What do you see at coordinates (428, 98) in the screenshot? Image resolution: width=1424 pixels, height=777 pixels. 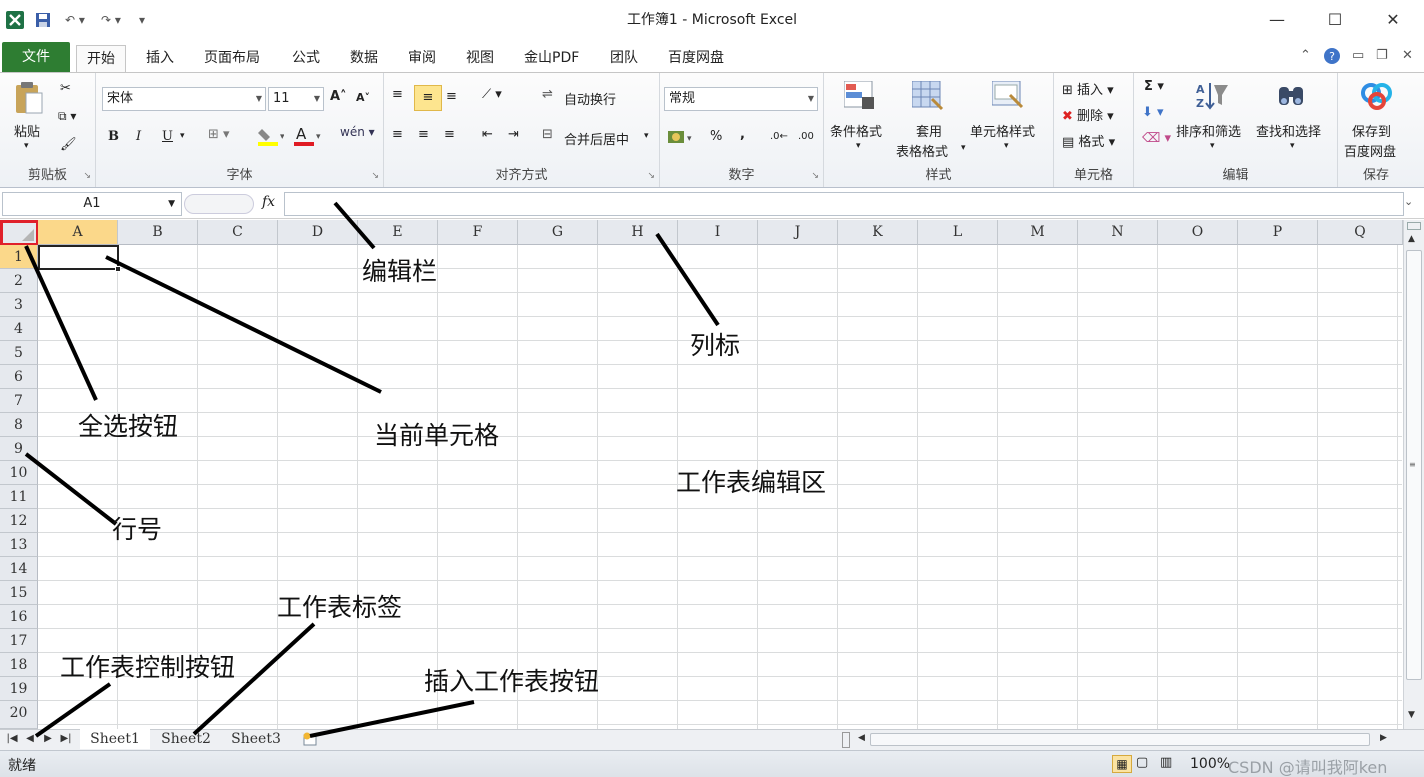 I see `align-middle-icon: ≡` at bounding box center [428, 98].